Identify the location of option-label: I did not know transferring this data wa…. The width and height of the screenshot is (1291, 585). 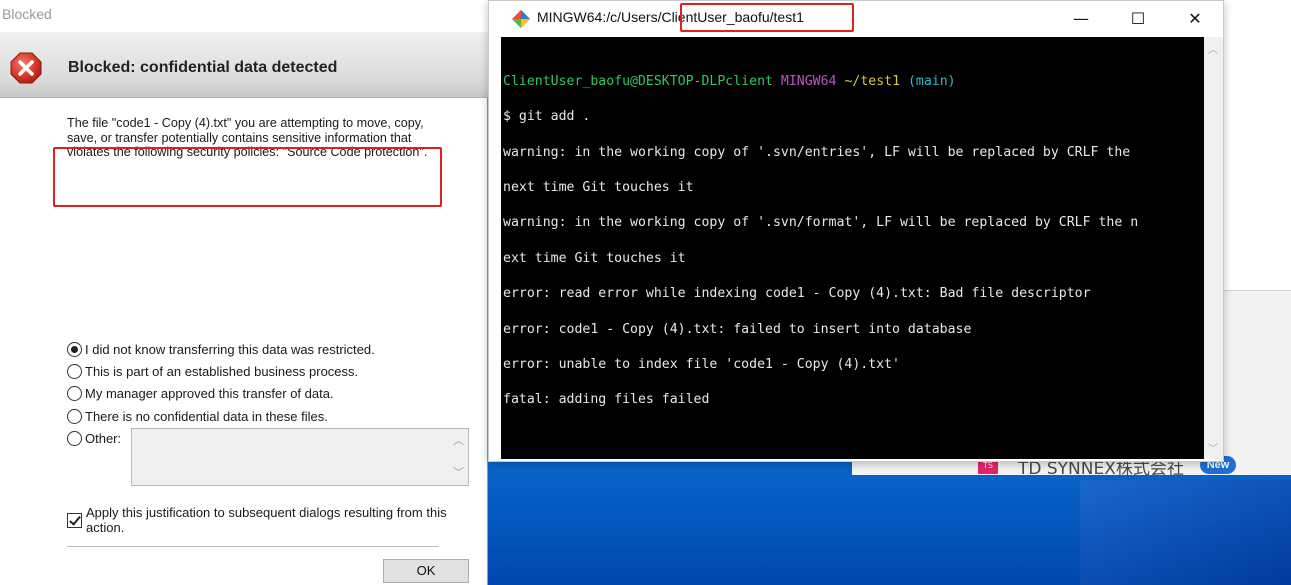
(230, 349).